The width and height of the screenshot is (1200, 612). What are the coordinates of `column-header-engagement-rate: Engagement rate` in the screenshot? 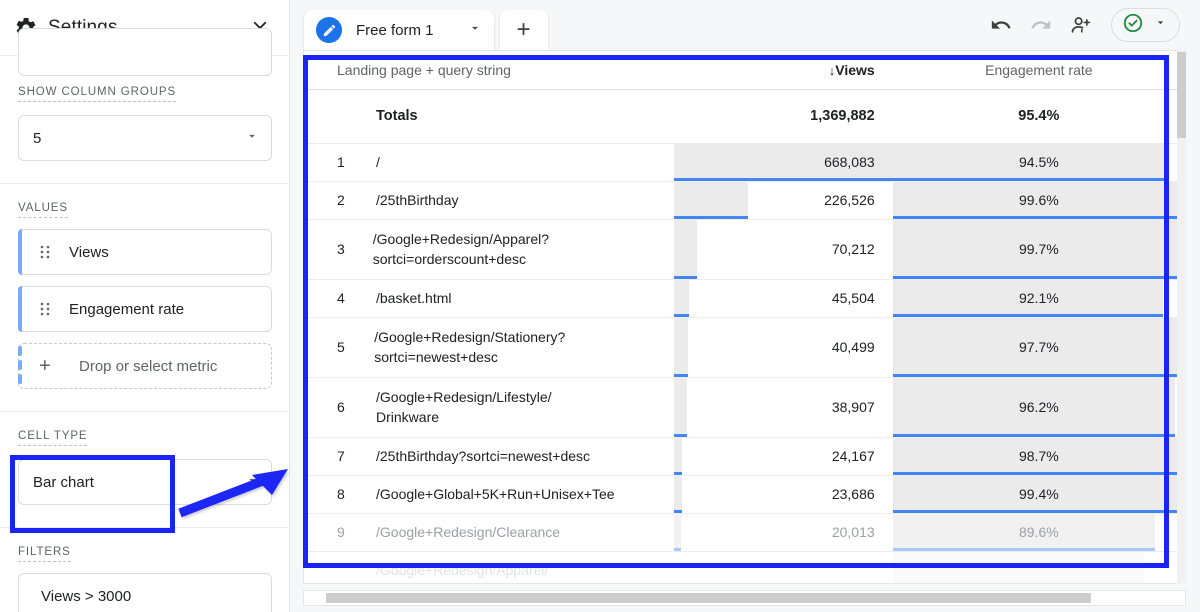 It's located at (1038, 70).